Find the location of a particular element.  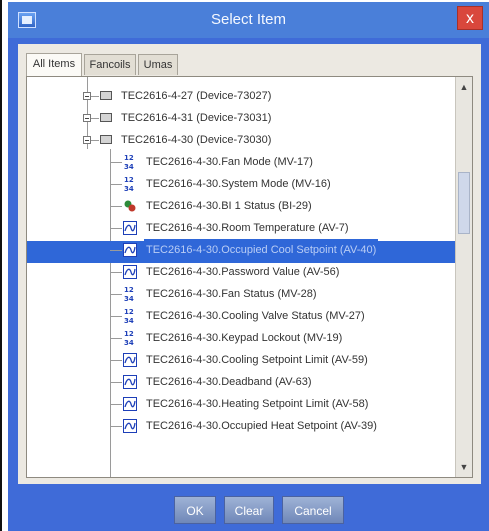

binary-input-icon is located at coordinates (130, 206).